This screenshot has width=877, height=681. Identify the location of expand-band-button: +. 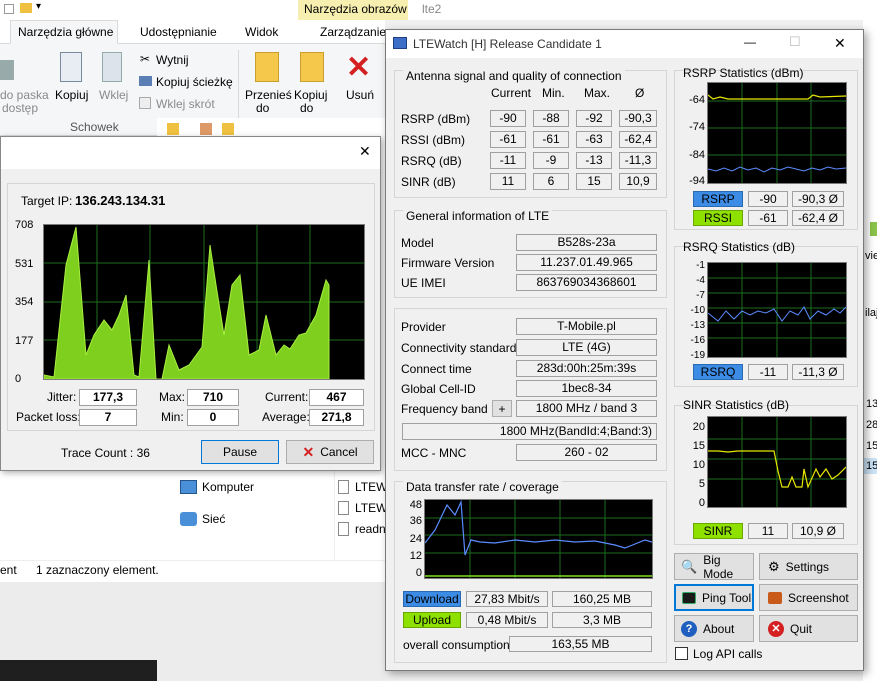
(502, 408).